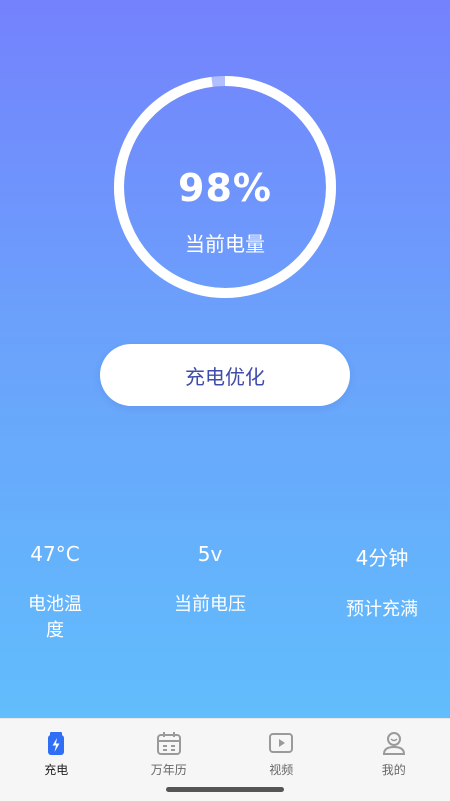 This screenshot has width=450, height=801. Describe the element at coordinates (169, 743) in the screenshot. I see `calendar-icon` at that location.